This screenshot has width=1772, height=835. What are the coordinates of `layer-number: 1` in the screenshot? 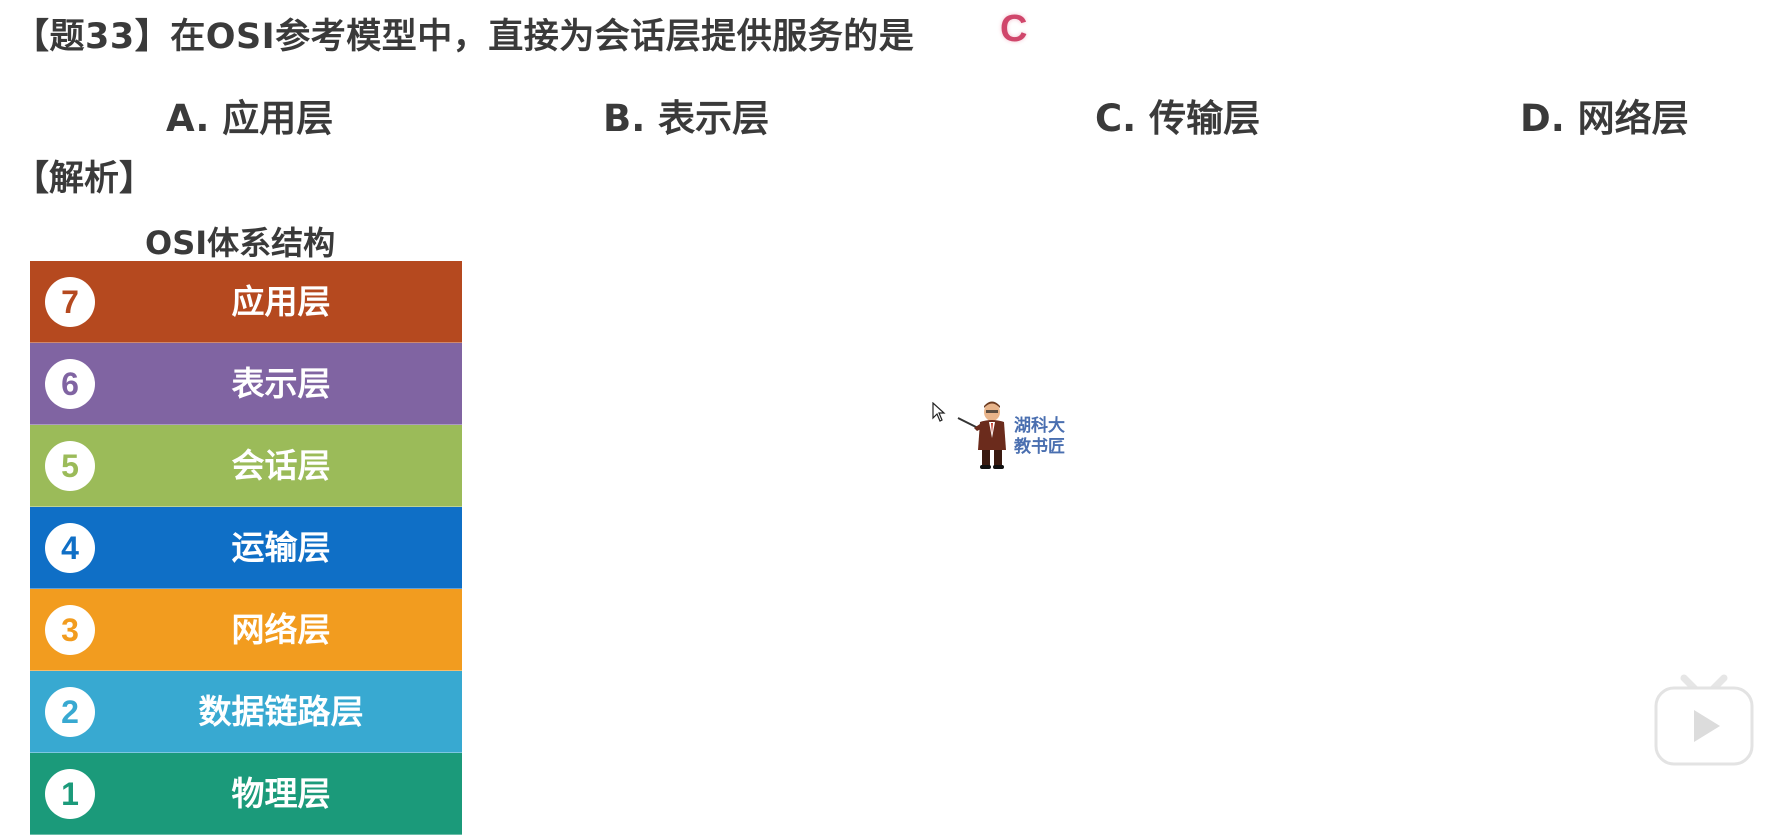 It's located at (70, 794).